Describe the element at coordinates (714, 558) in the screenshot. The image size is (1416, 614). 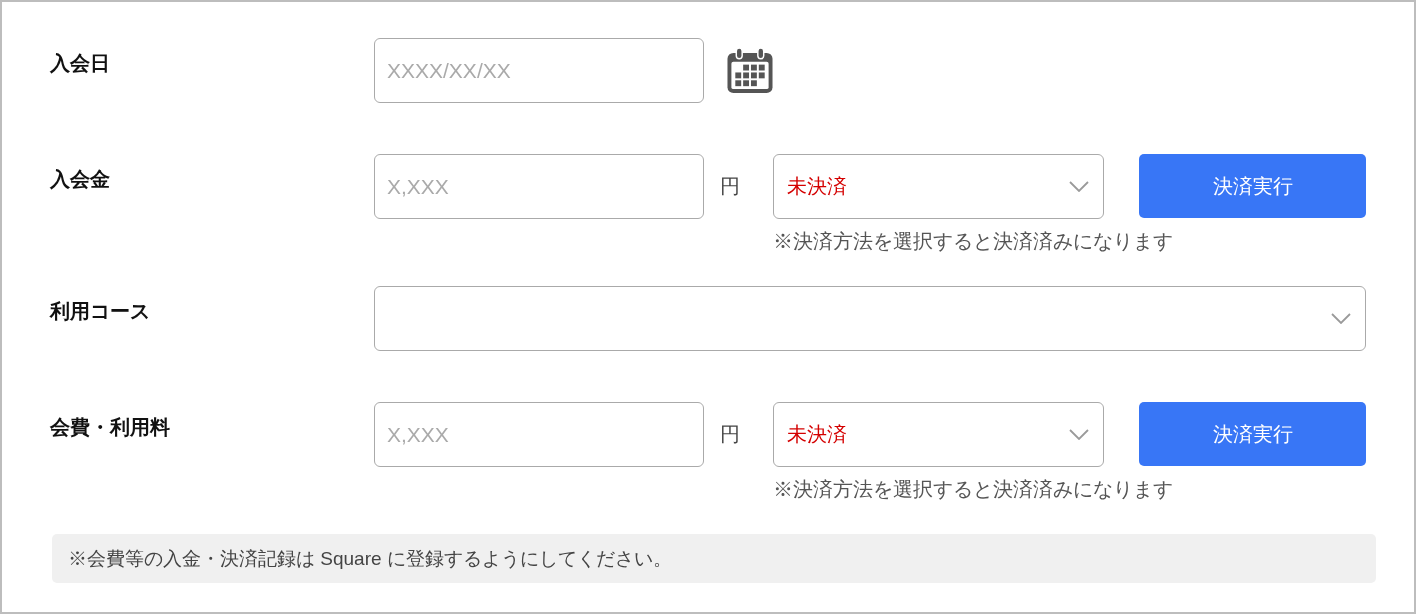
I see `notice-banner: ※会費等の入金・決済記録は Square に登録するようにしてください。` at that location.